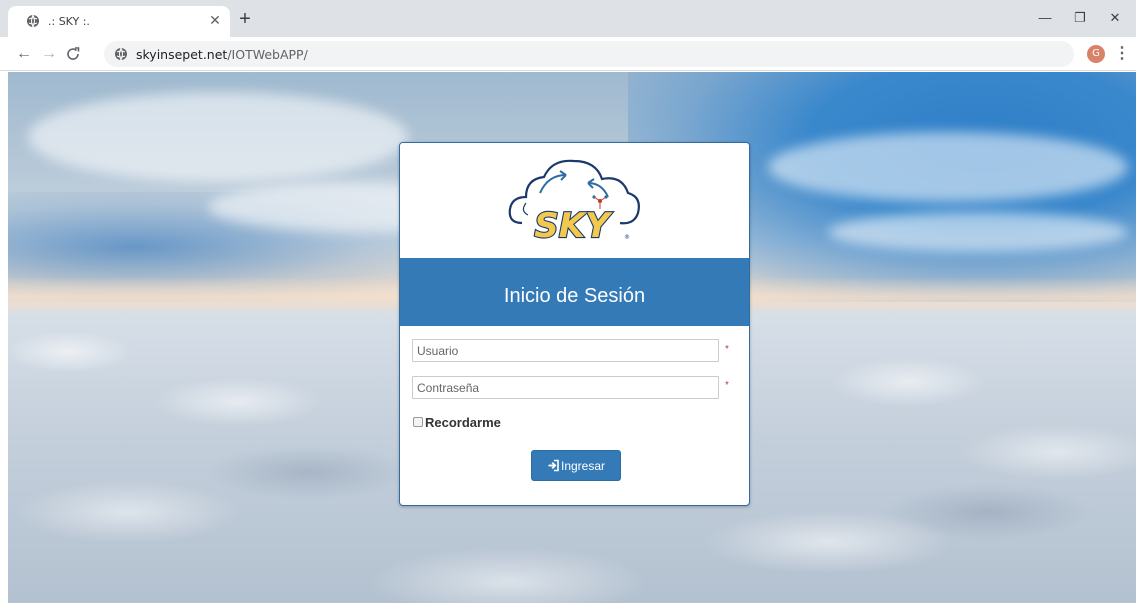  I want to click on login-button: Ingresar, so click(576, 465).